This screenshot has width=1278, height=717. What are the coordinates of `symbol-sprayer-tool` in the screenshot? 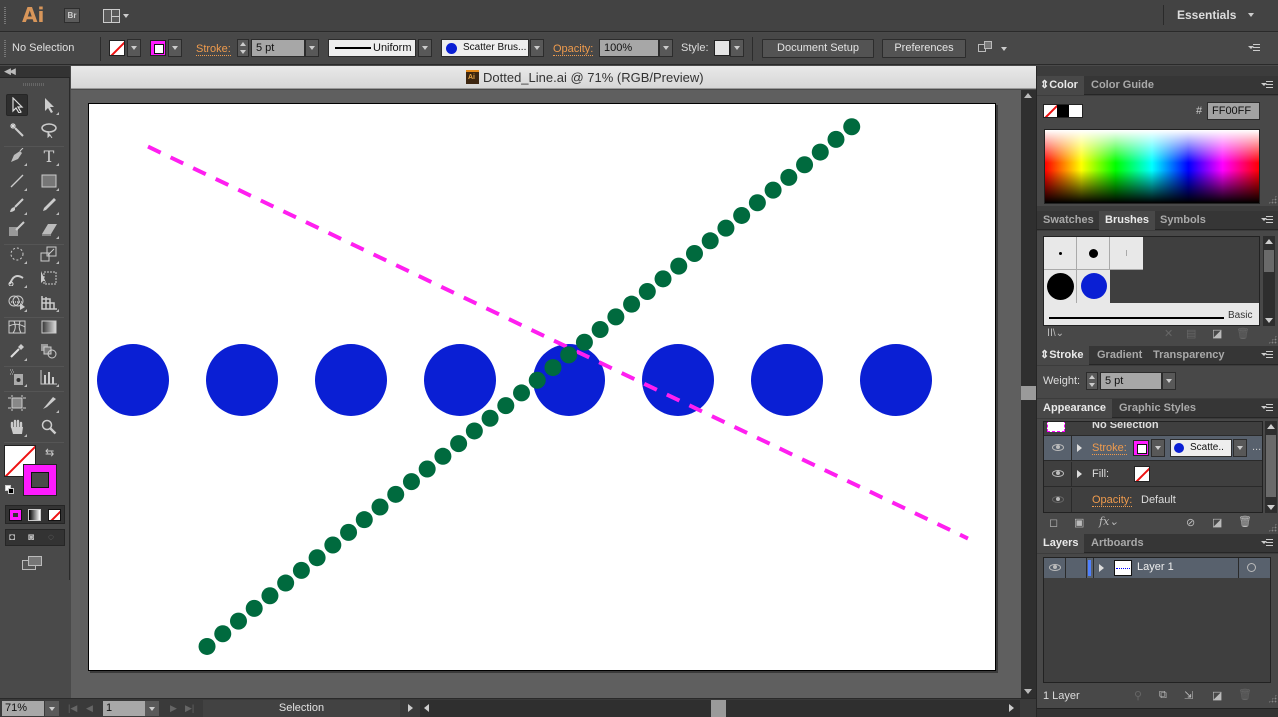 It's located at (17, 377).